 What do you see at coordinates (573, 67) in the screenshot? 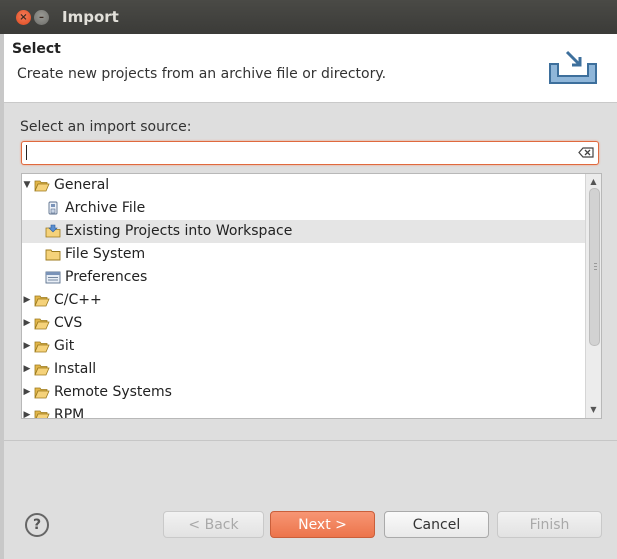
I see `import-wizard-icon` at bounding box center [573, 67].